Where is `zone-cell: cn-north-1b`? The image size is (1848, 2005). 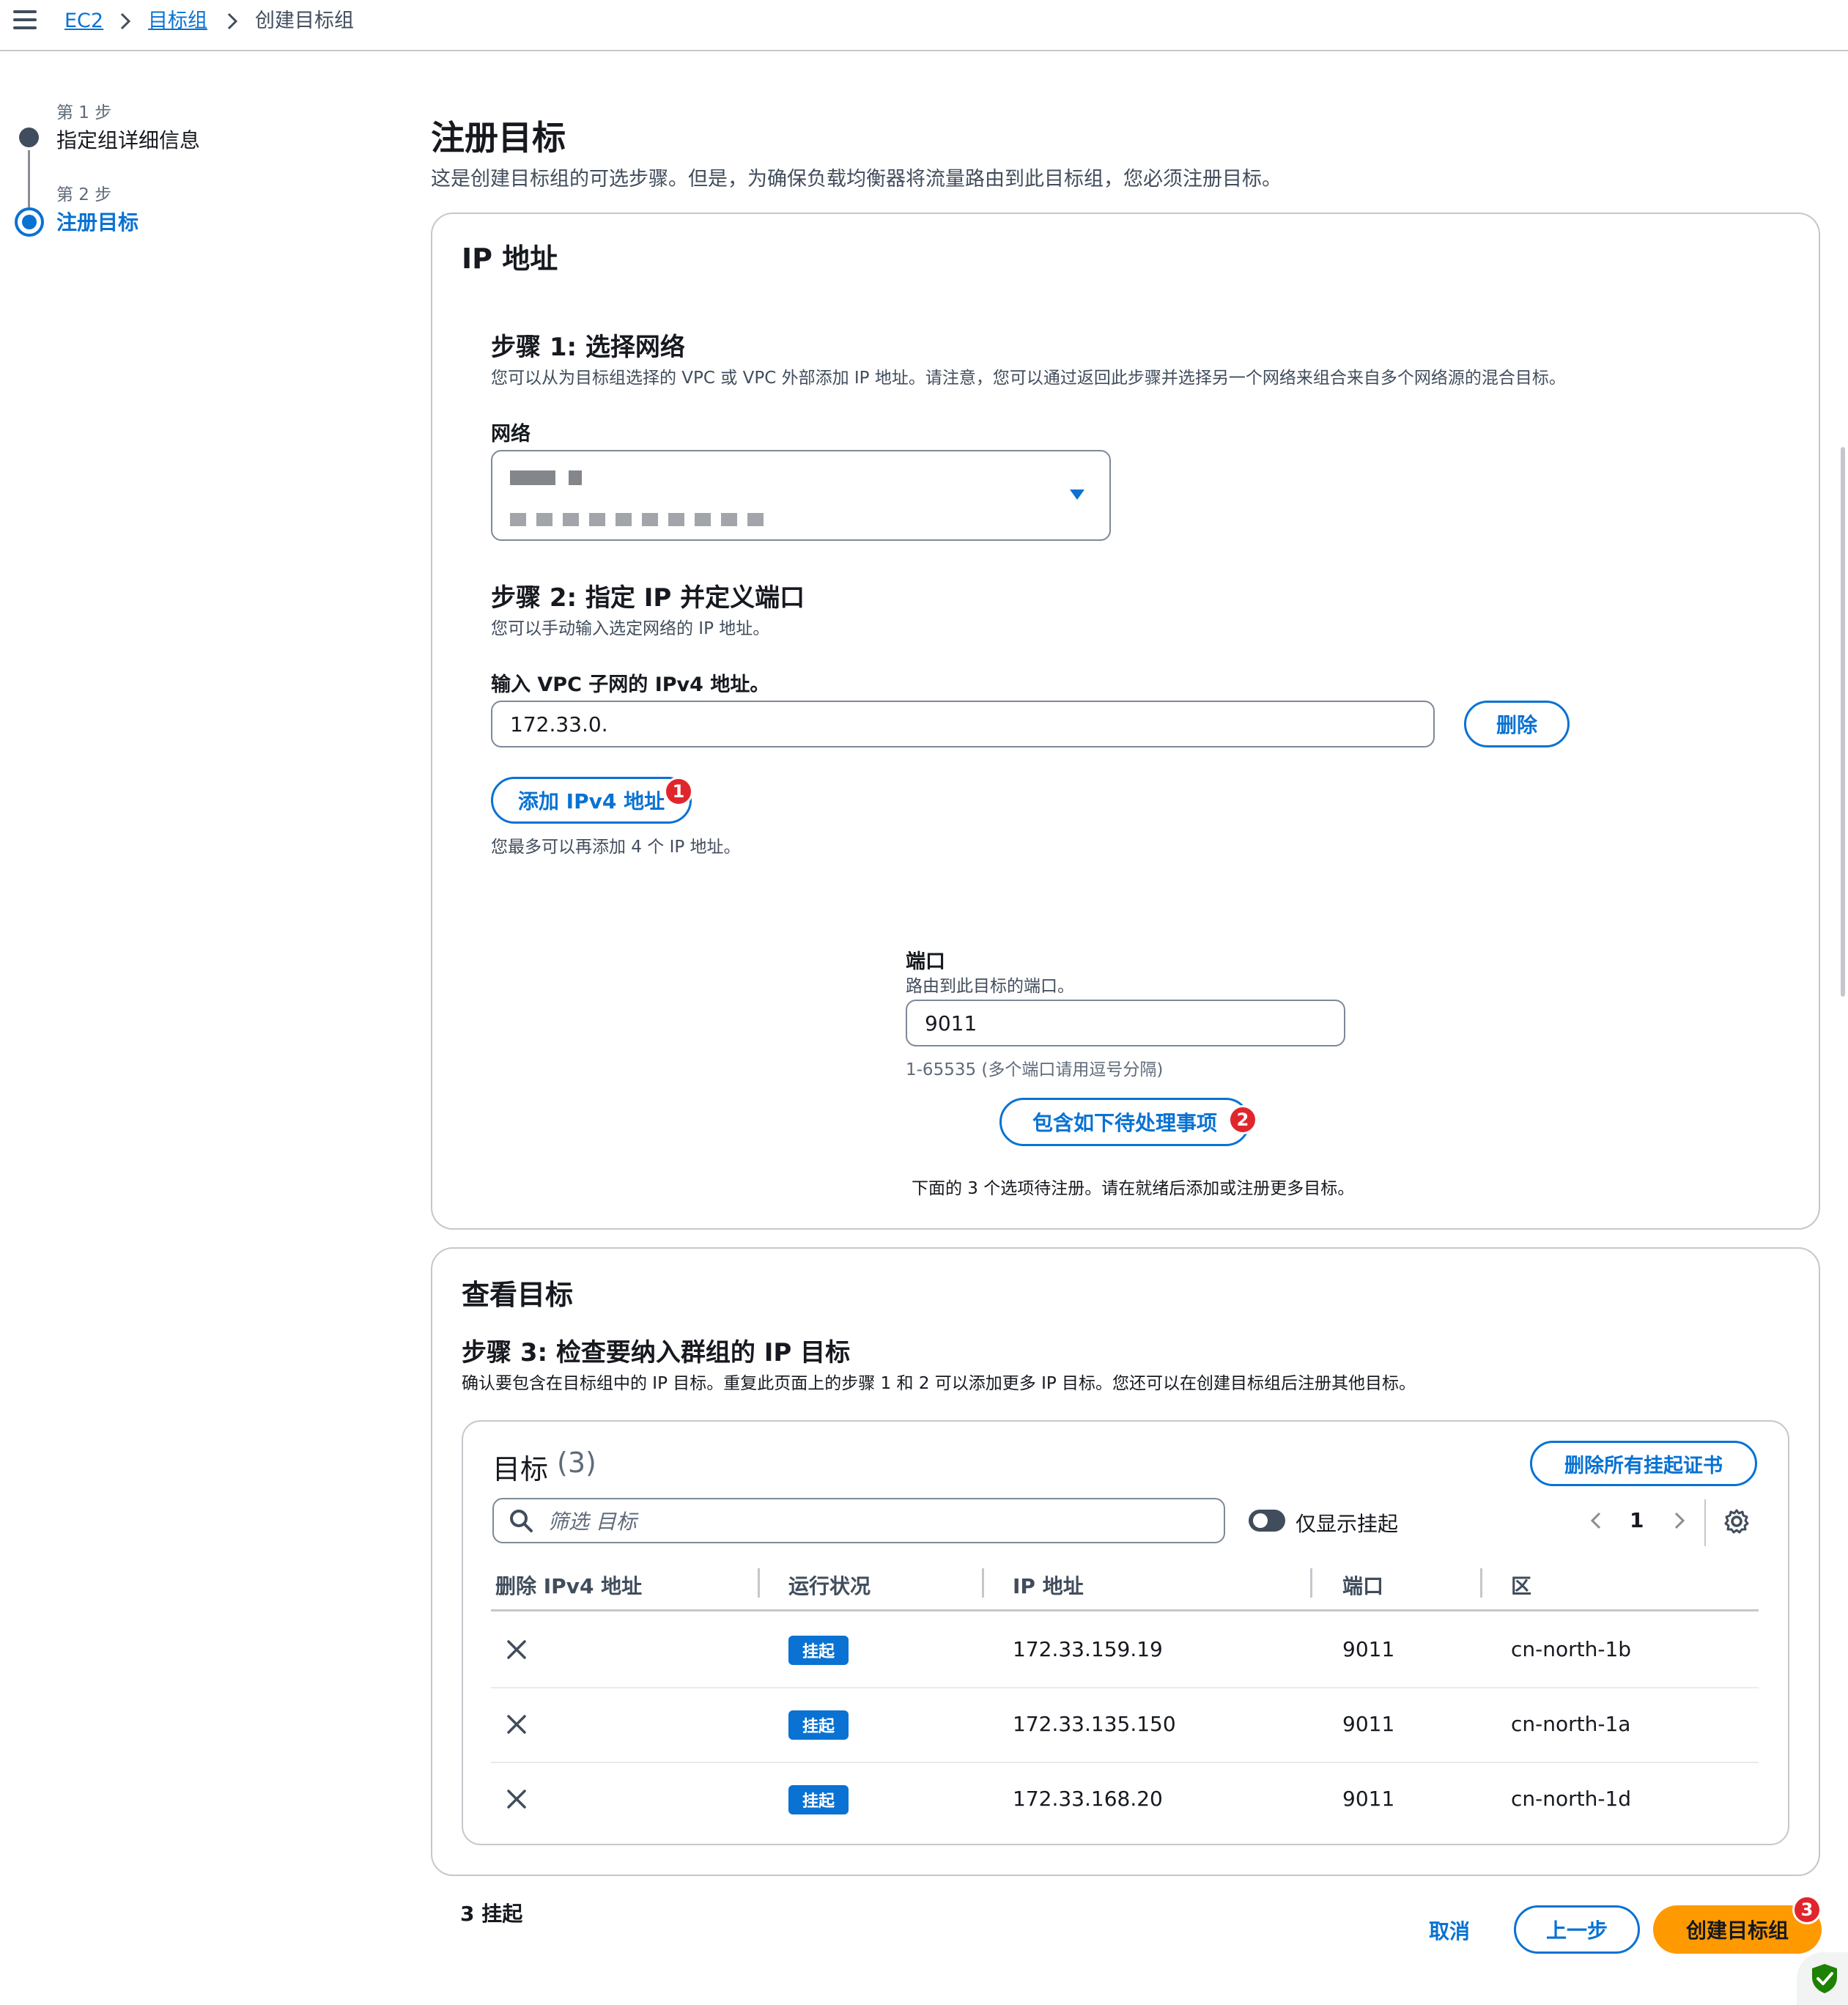 zone-cell: cn-north-1b is located at coordinates (1571, 1649).